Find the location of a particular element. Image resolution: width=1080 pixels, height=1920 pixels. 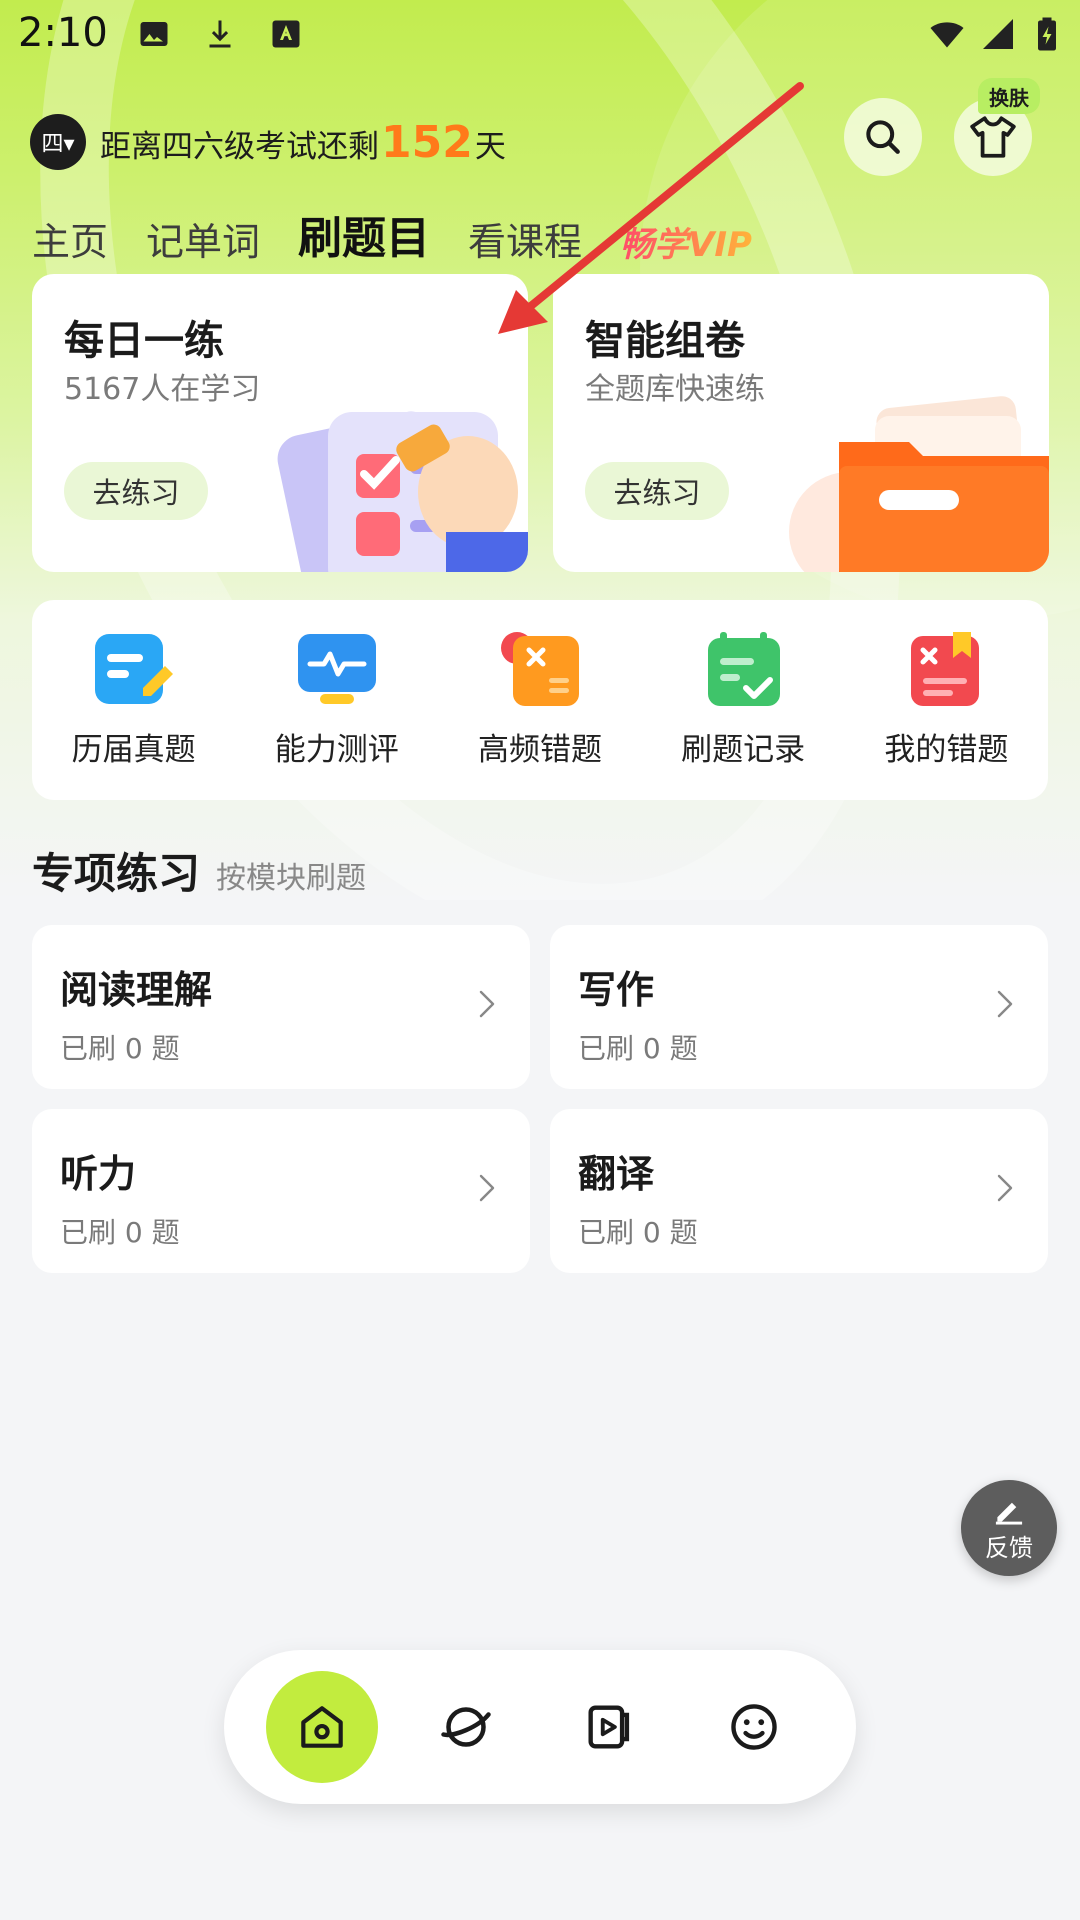

top-tabs: 主页 记单词 刷题目 看课程 畅学VIP is located at coordinates (411, 235).